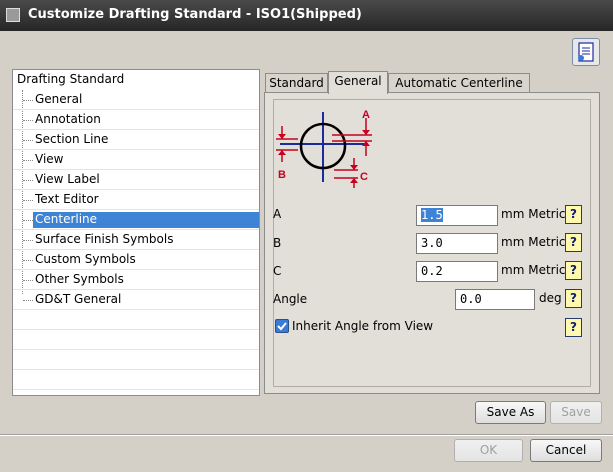  I want to click on tree-item-label: View Label, so click(67, 179).